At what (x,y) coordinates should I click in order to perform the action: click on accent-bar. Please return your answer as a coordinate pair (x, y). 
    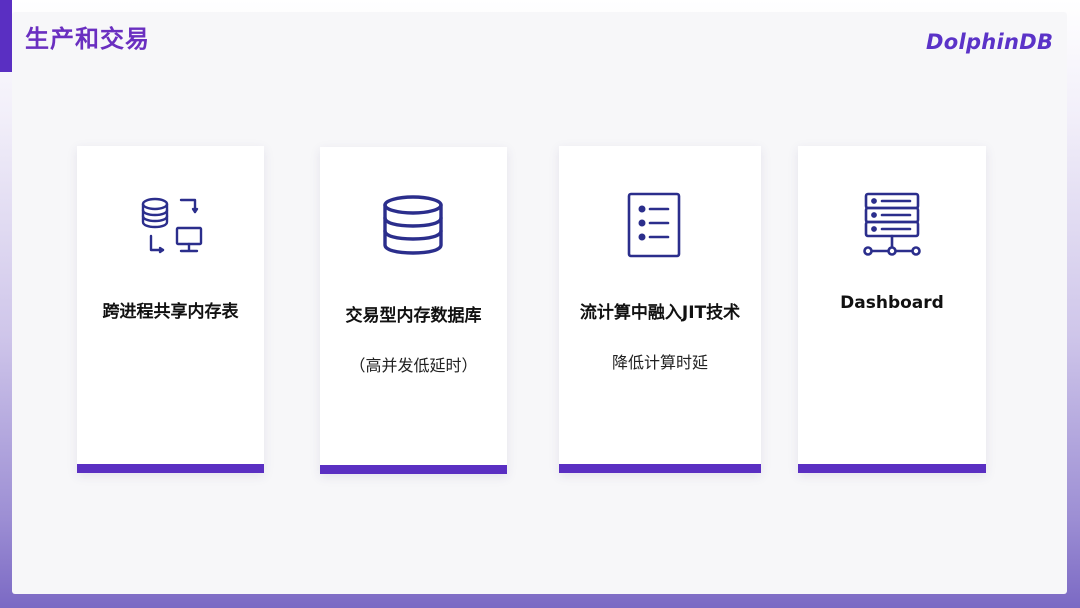
    Looking at the image, I should click on (6, 36).